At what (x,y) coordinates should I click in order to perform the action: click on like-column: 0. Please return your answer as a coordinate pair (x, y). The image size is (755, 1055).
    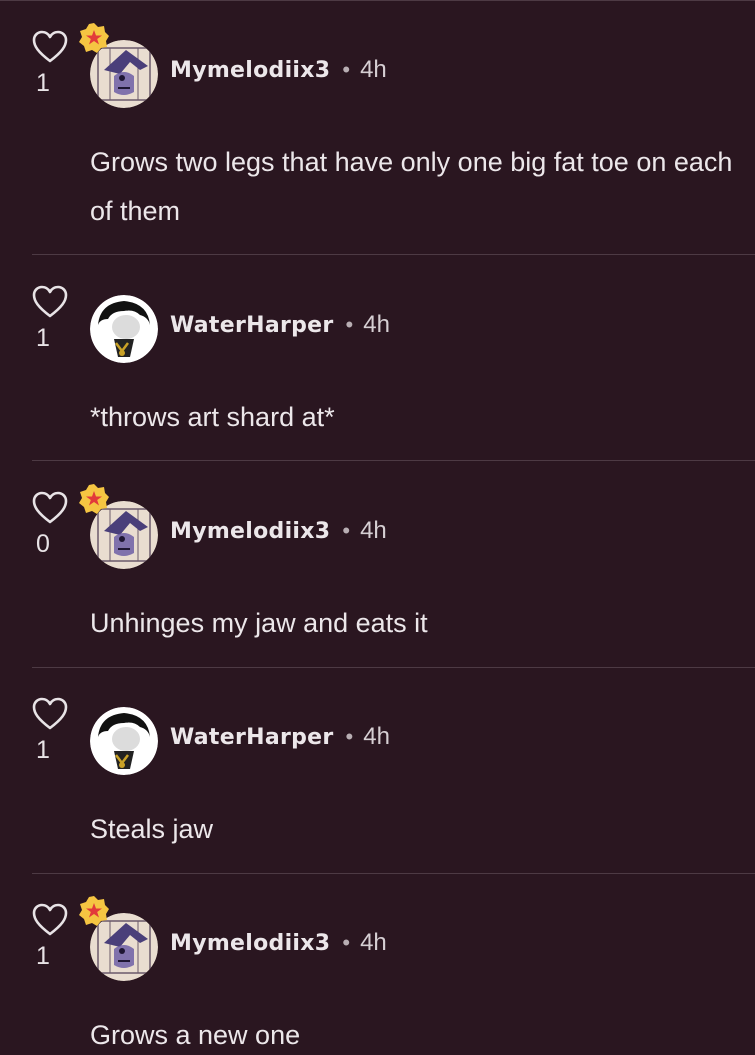
    Looking at the image, I should click on (50, 524).